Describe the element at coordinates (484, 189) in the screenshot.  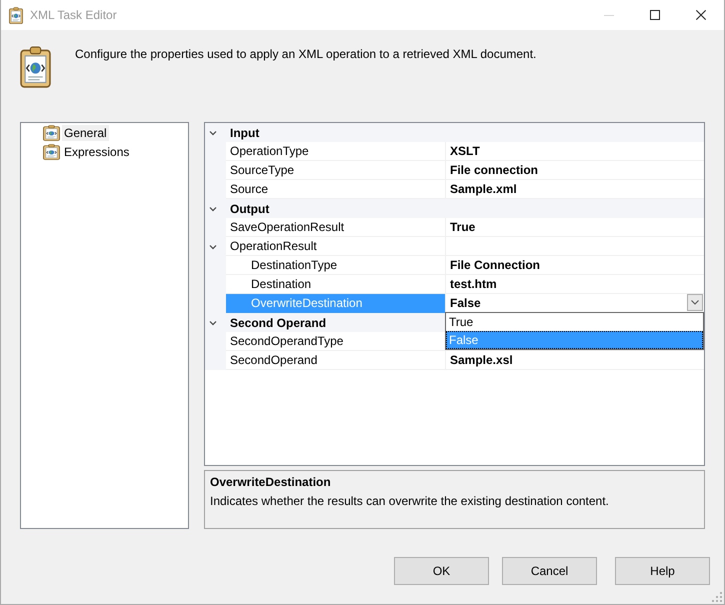
I see `property-value: Sample.xml` at that location.